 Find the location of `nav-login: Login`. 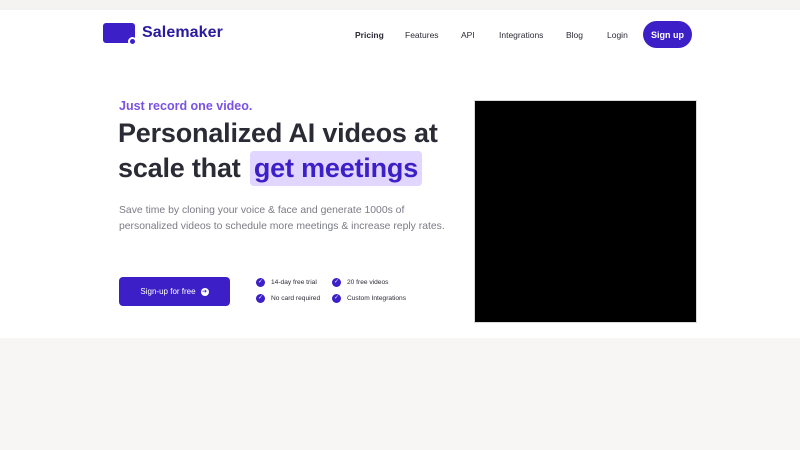

nav-login: Login is located at coordinates (617, 35).